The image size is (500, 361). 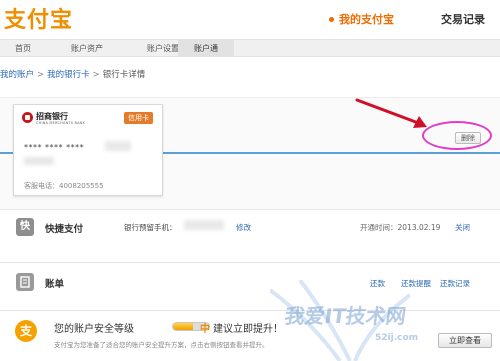 I want to click on reserved-phone-blur, so click(x=204, y=225).